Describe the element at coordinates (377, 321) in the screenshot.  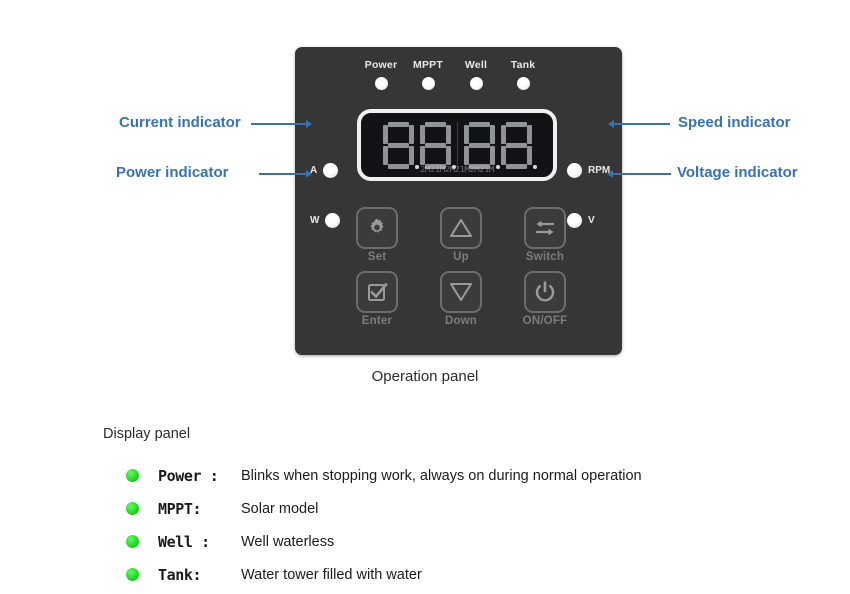
I see `enter-button-label: Enter` at that location.